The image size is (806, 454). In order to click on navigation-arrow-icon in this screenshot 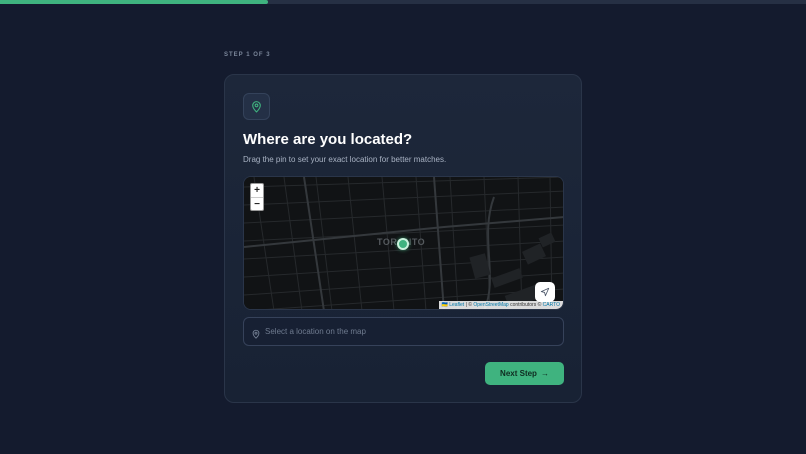, I will do `click(545, 292)`.